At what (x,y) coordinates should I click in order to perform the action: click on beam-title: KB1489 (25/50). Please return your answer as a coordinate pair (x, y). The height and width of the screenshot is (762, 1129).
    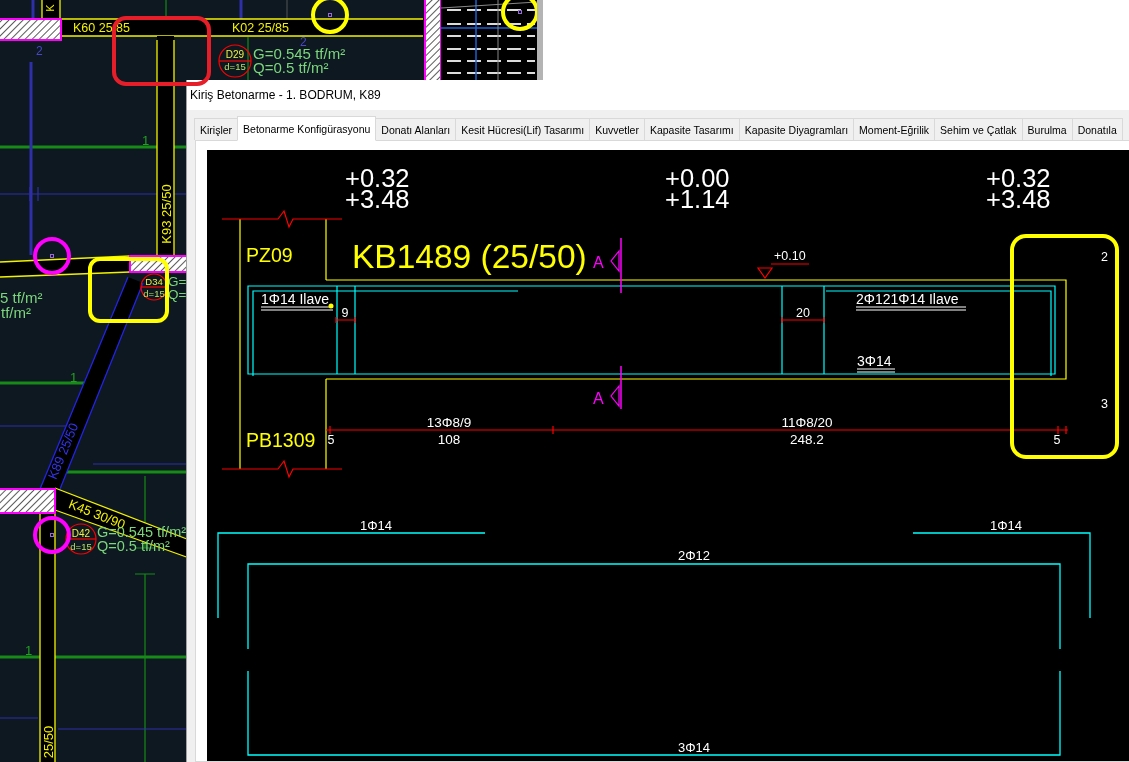
    Looking at the image, I should click on (469, 256).